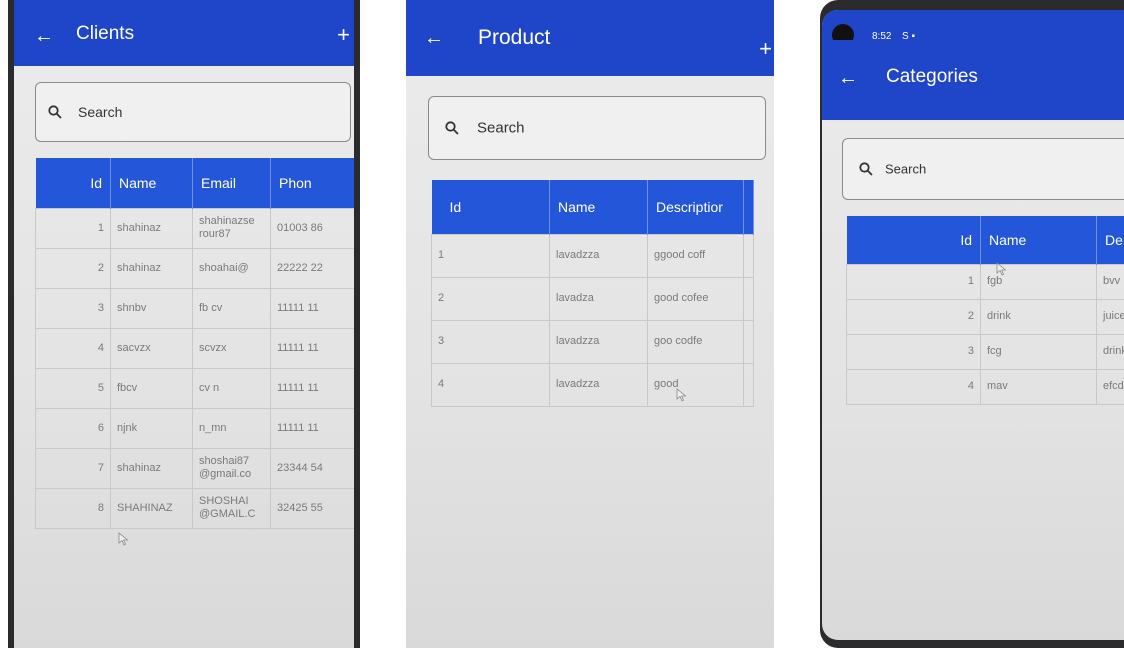  I want to click on table-header-row: Id Name Email Phon, so click(194, 183).